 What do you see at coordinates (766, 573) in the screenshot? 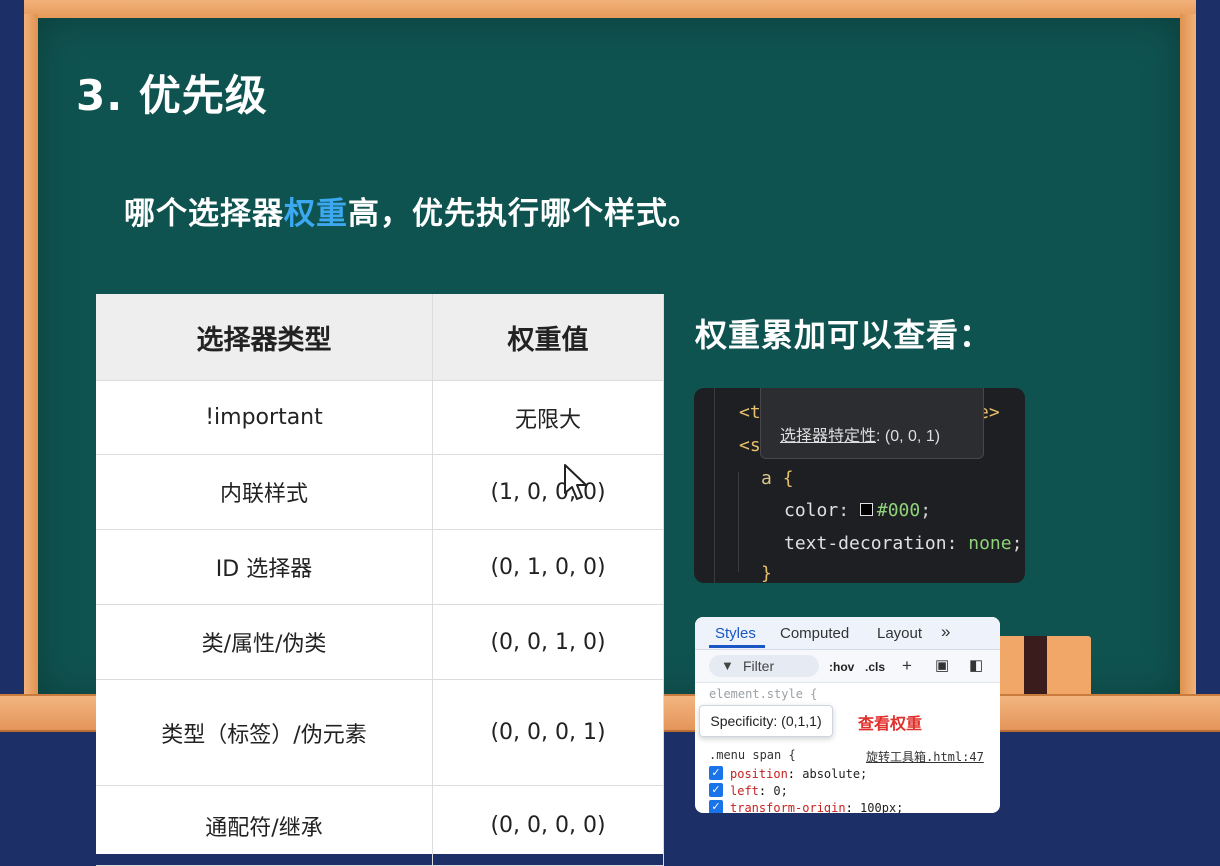
I see `code-brace-close: }` at bounding box center [766, 573].